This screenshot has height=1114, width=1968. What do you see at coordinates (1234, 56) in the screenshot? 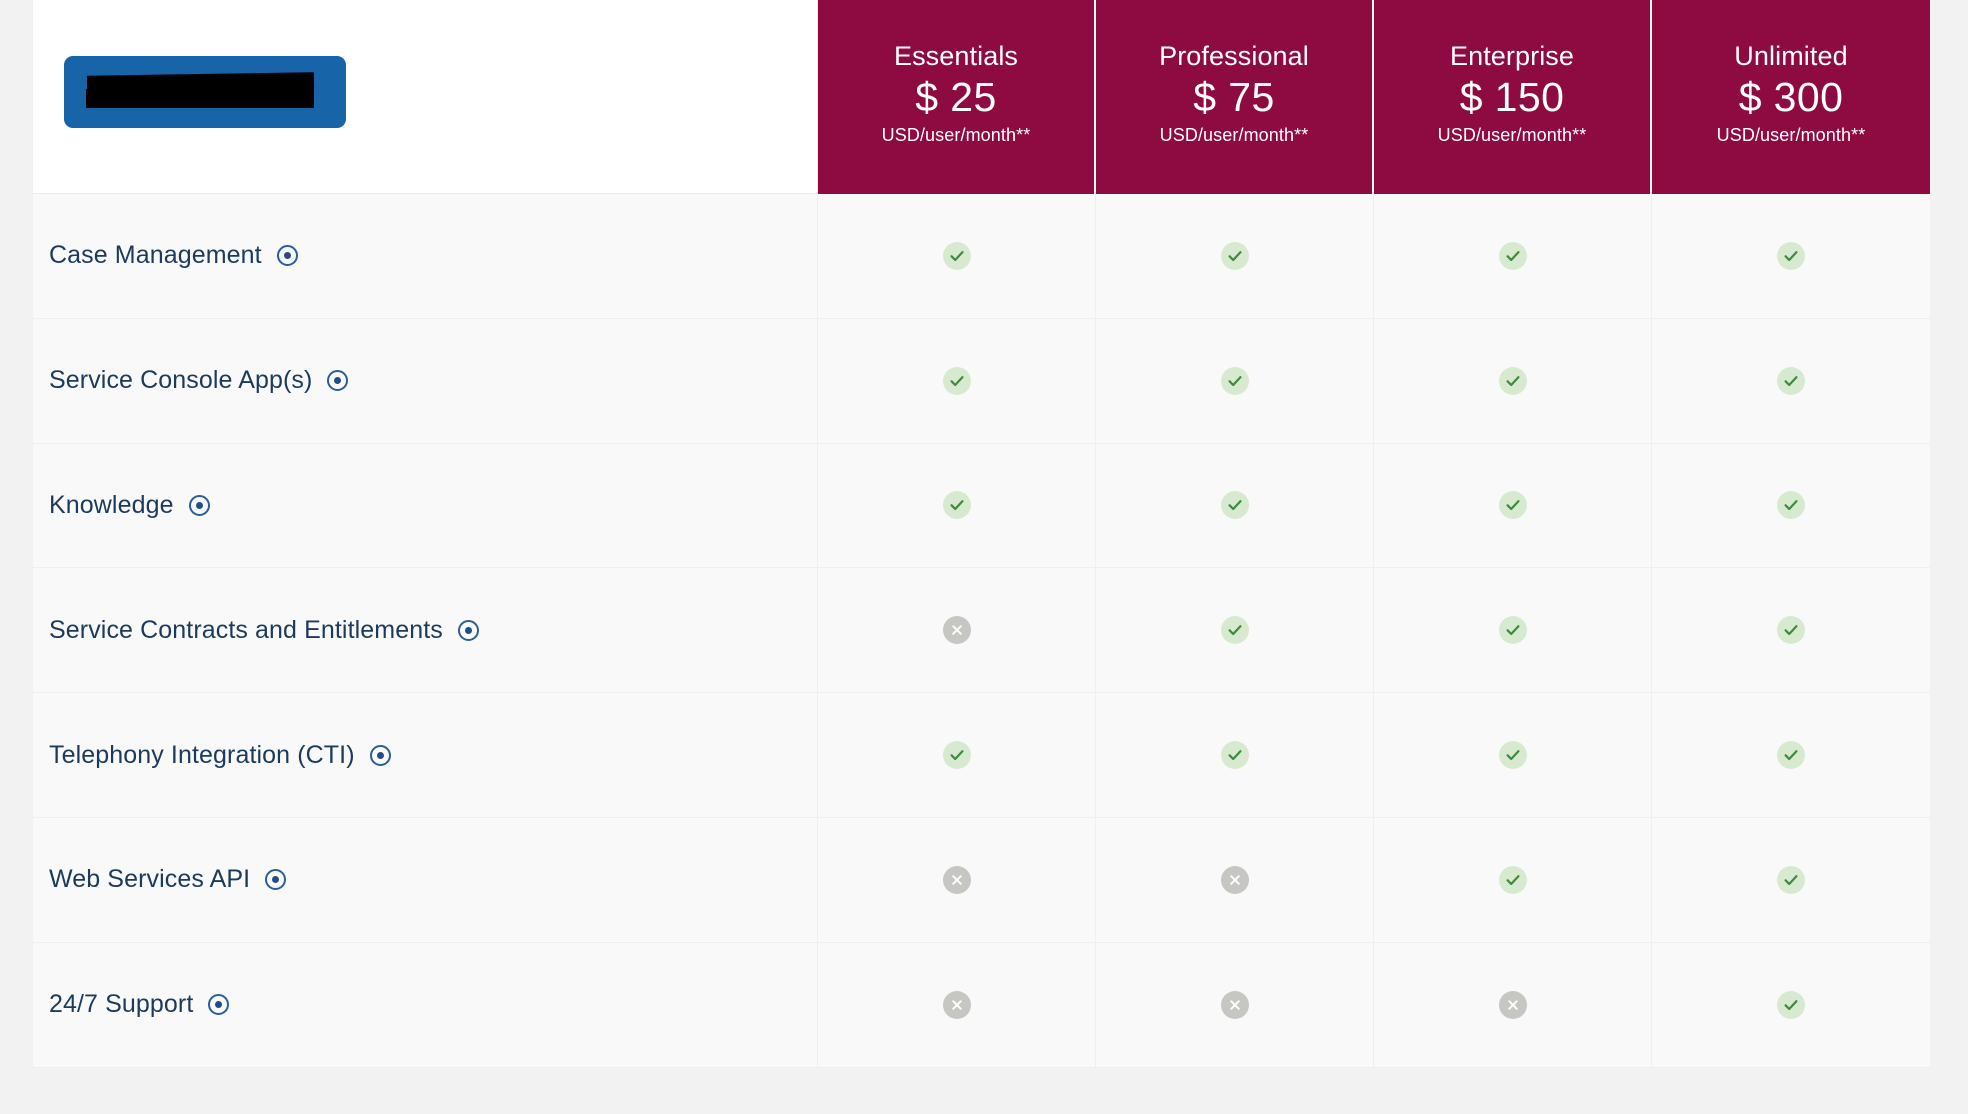
I see `plan-name: Professional` at bounding box center [1234, 56].